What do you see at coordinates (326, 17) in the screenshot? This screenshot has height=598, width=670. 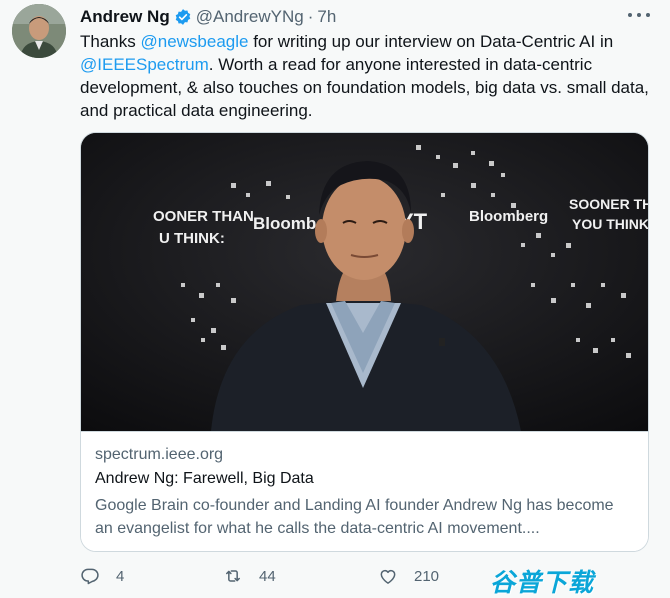 I see `tweet-timestamp: 7h` at bounding box center [326, 17].